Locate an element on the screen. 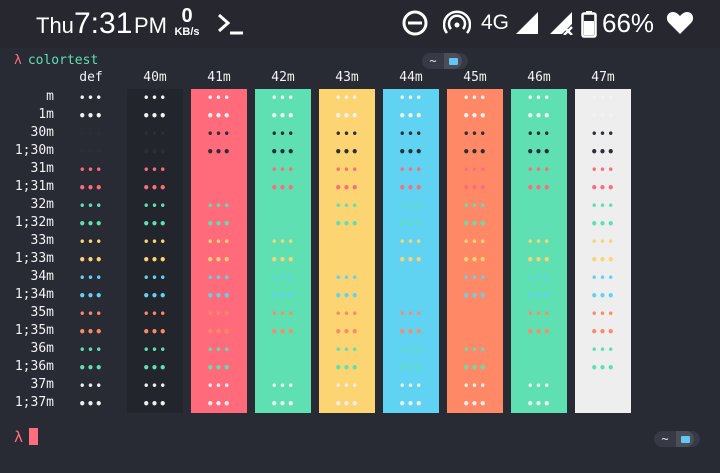 Image resolution: width=720 pixels, height=473 pixels. column-header: 42m is located at coordinates (283, 77).